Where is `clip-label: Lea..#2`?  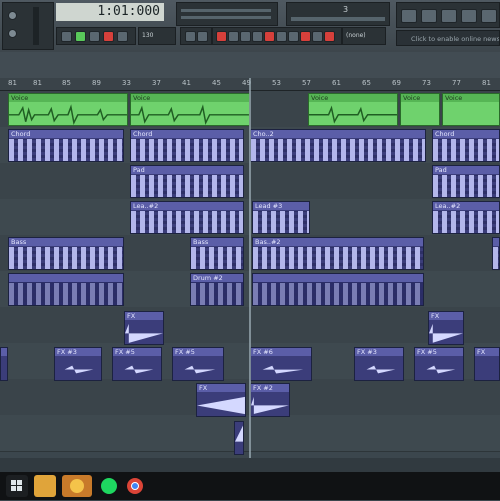
clip-label: Lea..#2 is located at coordinates (146, 206).